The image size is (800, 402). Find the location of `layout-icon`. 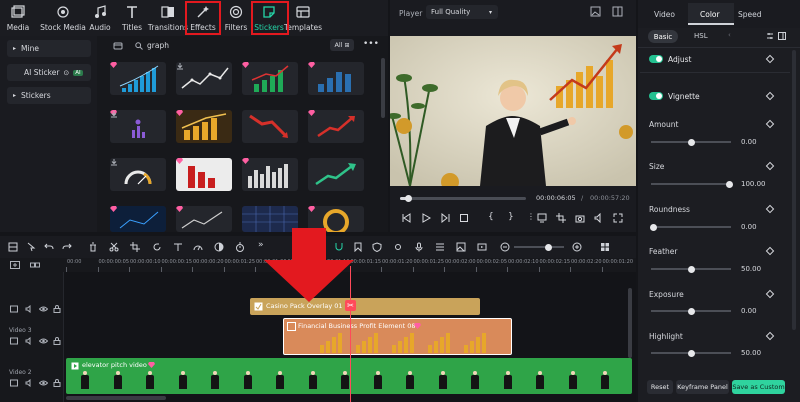

layout-icon is located at coordinates (13, 247).